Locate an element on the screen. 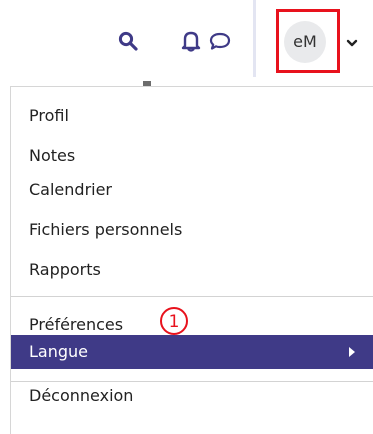  svg-text: 1 is located at coordinates (174, 322).